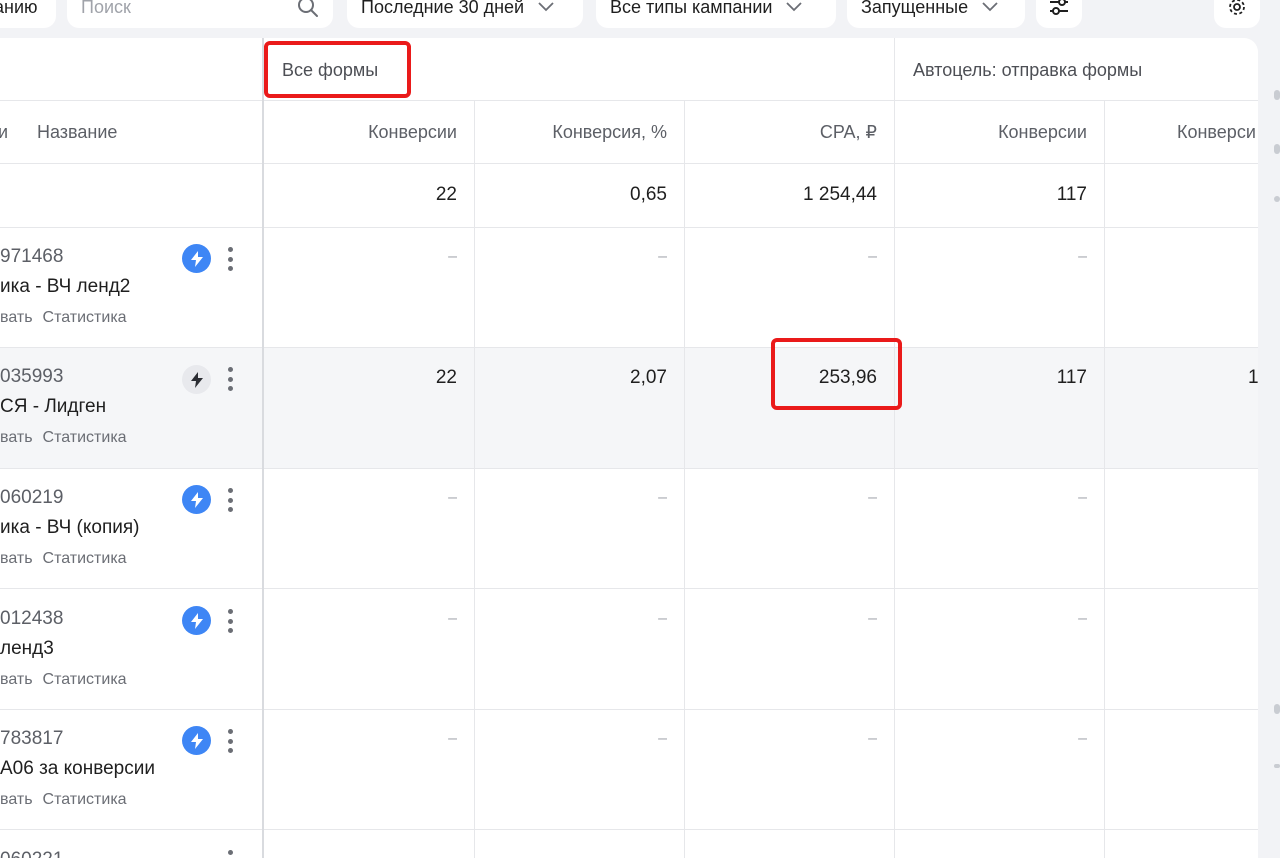 The width and height of the screenshot is (1280, 858). Describe the element at coordinates (4, 132) in the screenshot. I see `column-header-partial: и` at that location.